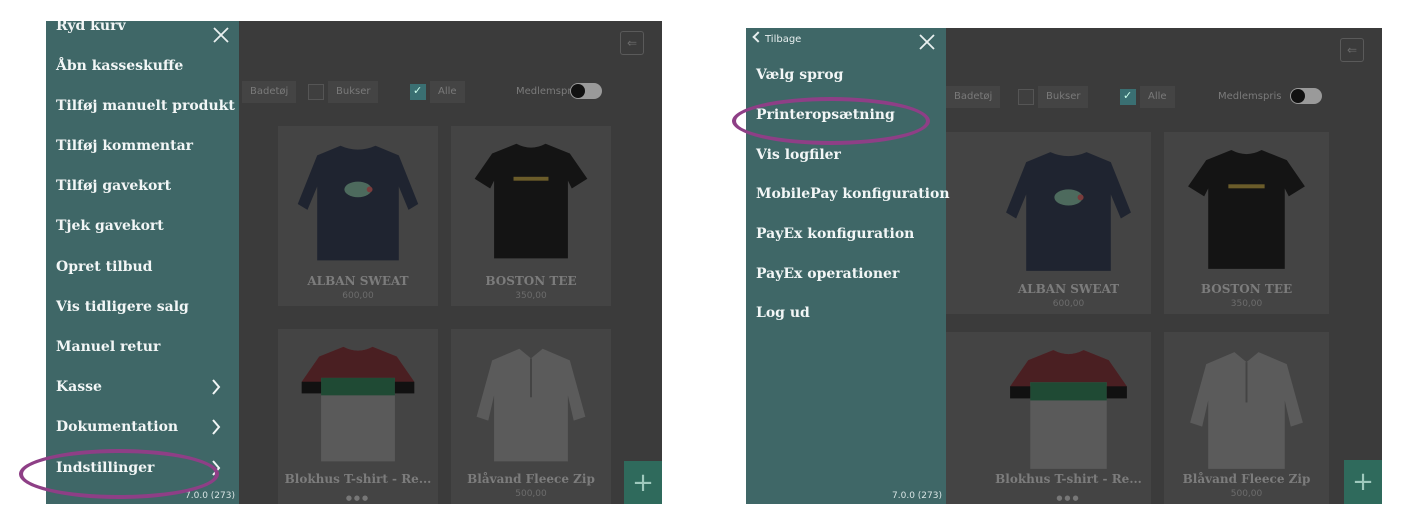 The height and width of the screenshot is (522, 1404). I want to click on menu-item-label: Vis tidligere salg, so click(122, 307).